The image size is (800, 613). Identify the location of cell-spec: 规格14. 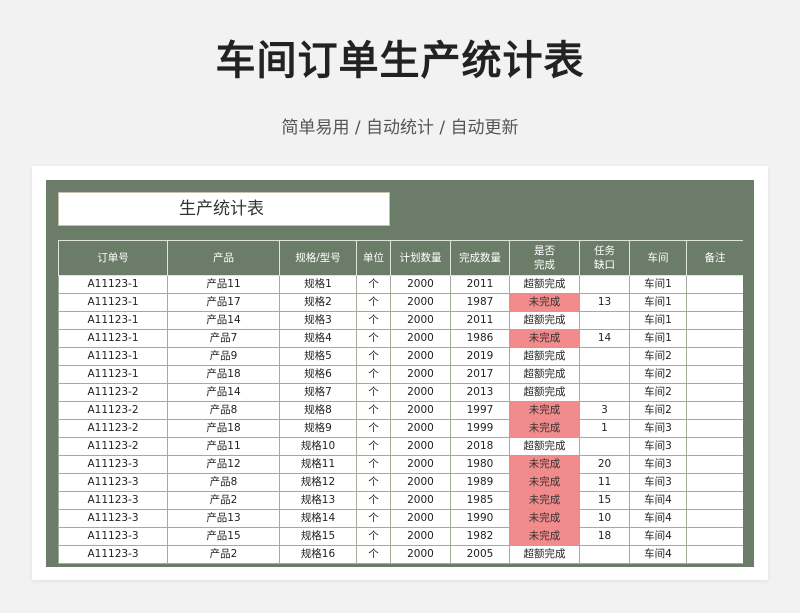
(318, 518).